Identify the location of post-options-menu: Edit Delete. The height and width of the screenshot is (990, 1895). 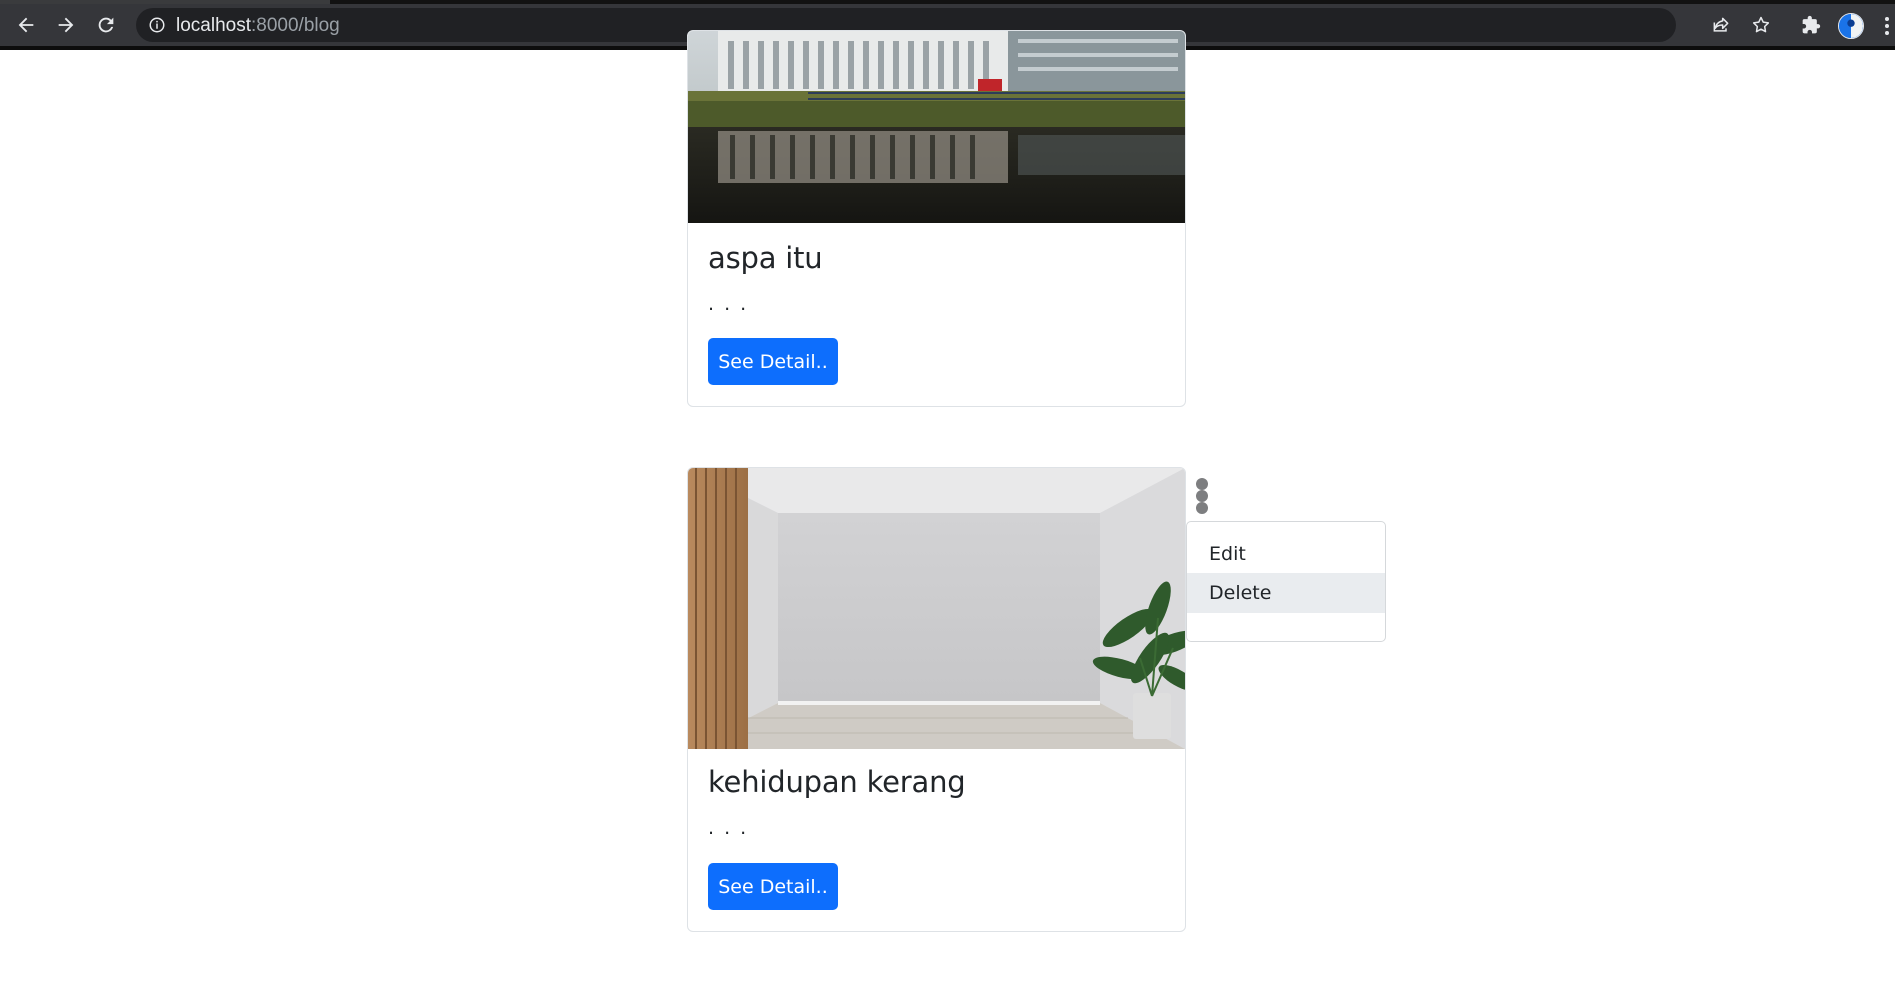
(1286, 581).